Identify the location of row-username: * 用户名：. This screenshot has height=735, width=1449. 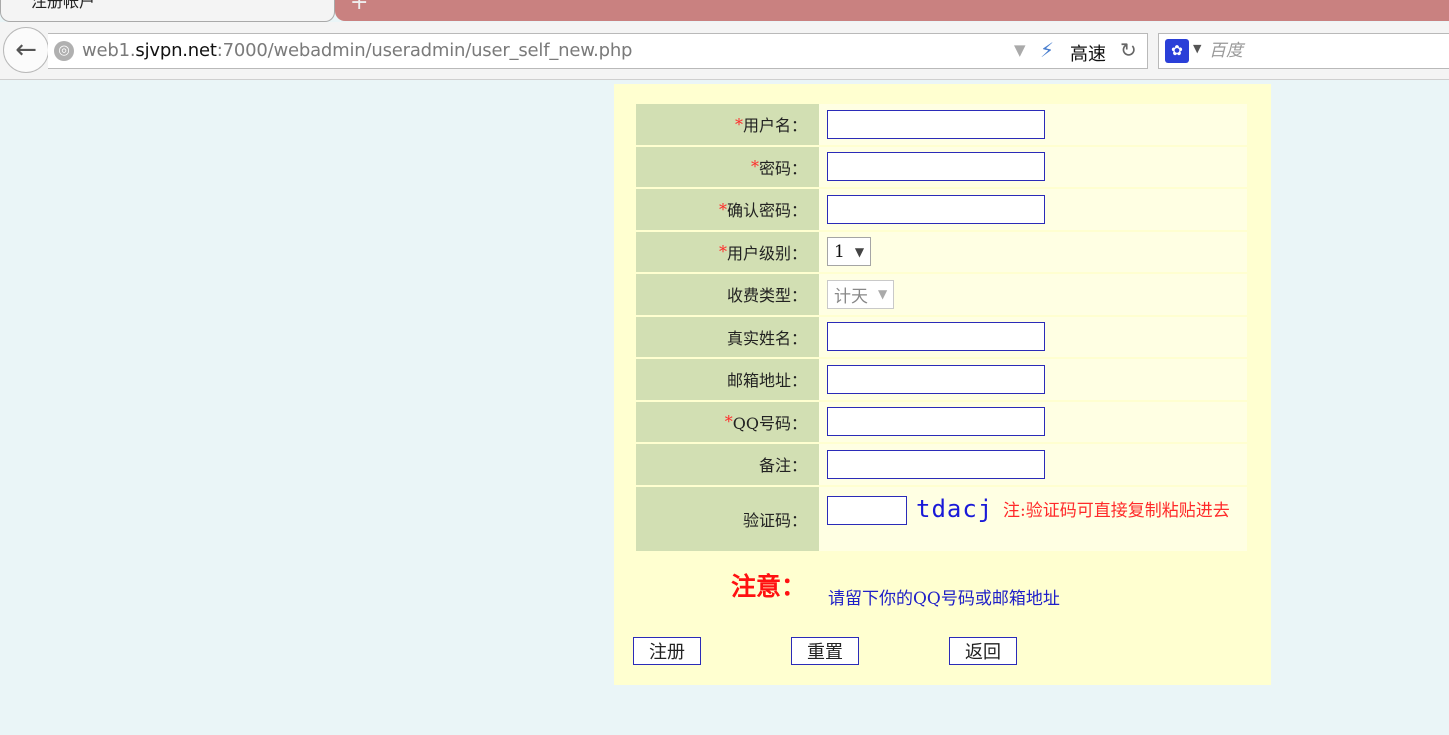
(941, 125).